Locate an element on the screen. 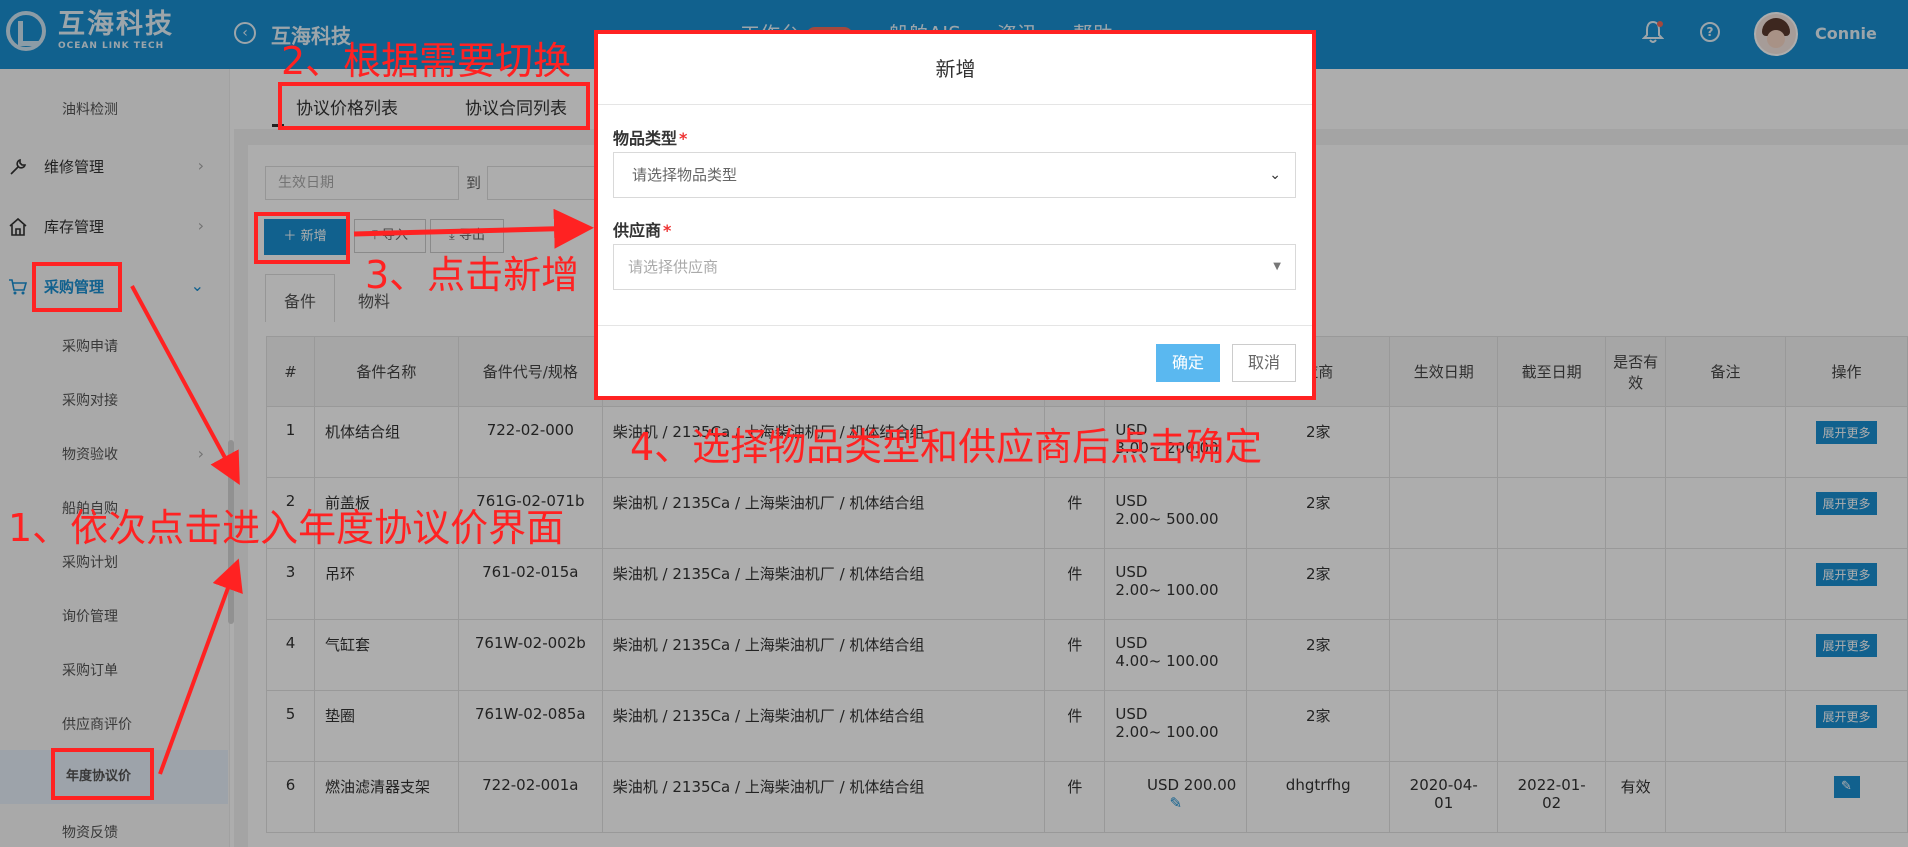 The height and width of the screenshot is (847, 1908). arrow-annual-to-text is located at coordinates (200, 666).